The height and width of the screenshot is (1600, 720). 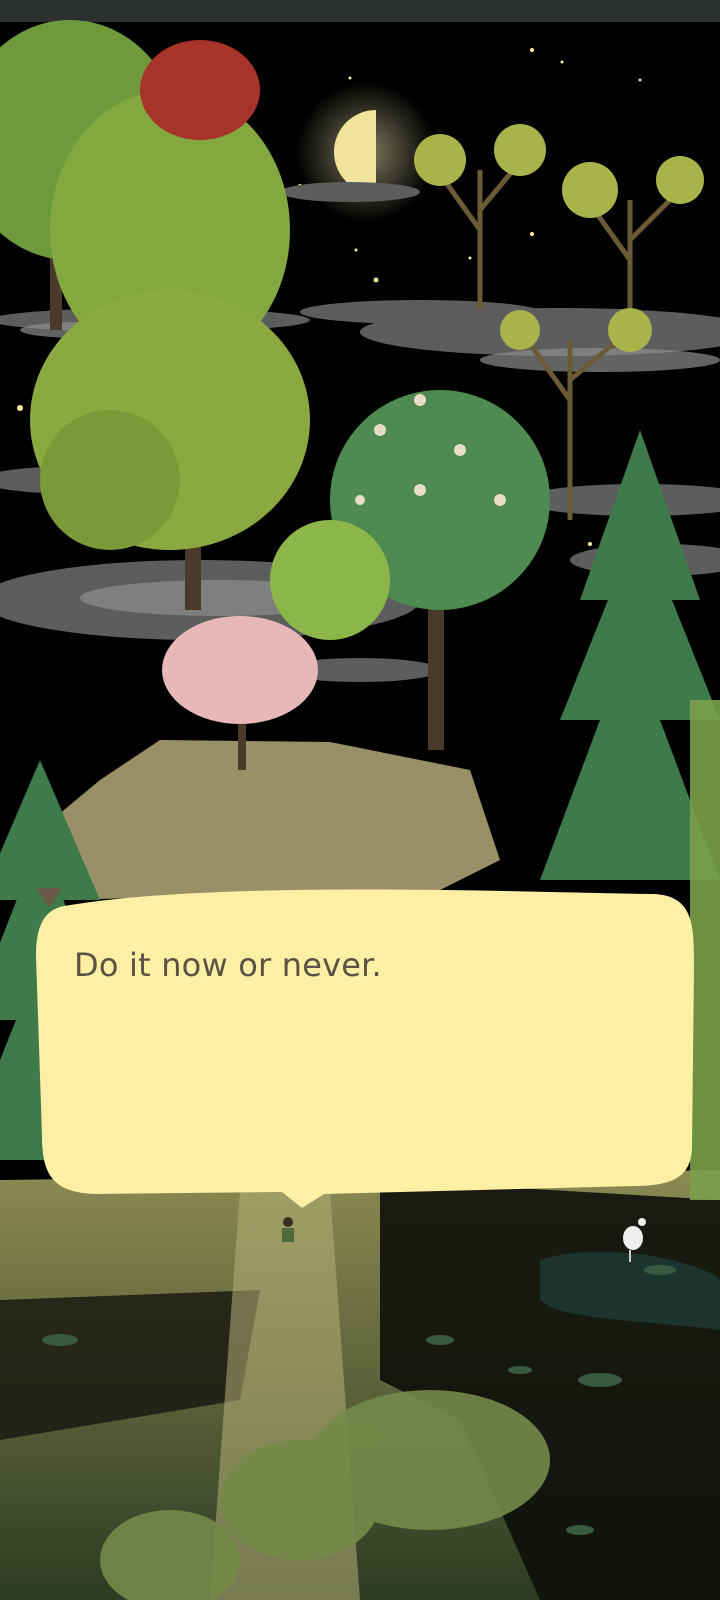 What do you see at coordinates (360, 11) in the screenshot?
I see `top-cloud-band` at bounding box center [360, 11].